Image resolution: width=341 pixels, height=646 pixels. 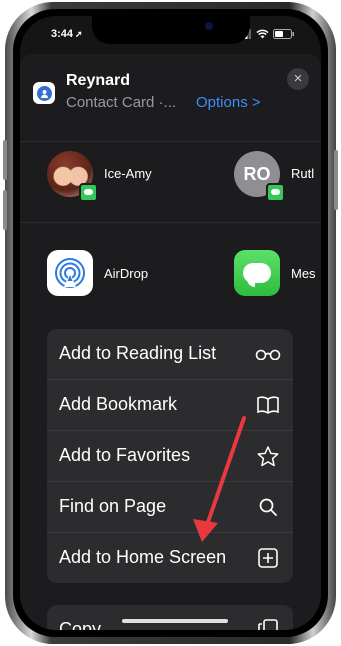 I want to click on messages-icon, so click(x=257, y=273).